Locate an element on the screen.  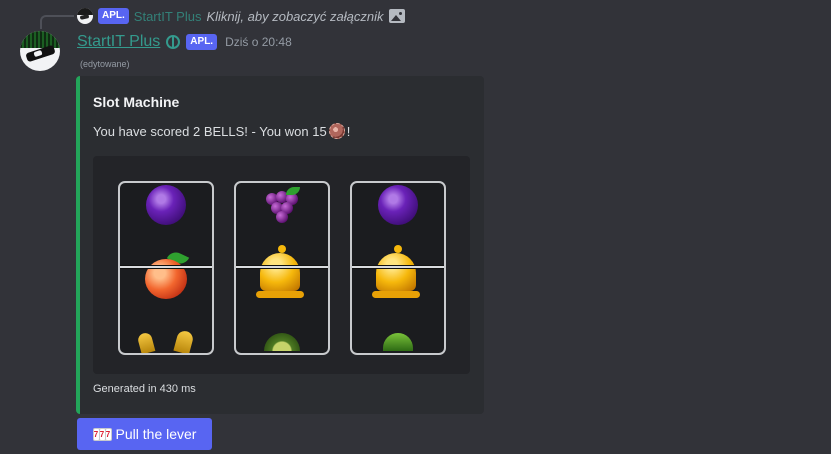
embed-description-text: You have scored 2 BELLS! - You won 15 is located at coordinates (210, 131).